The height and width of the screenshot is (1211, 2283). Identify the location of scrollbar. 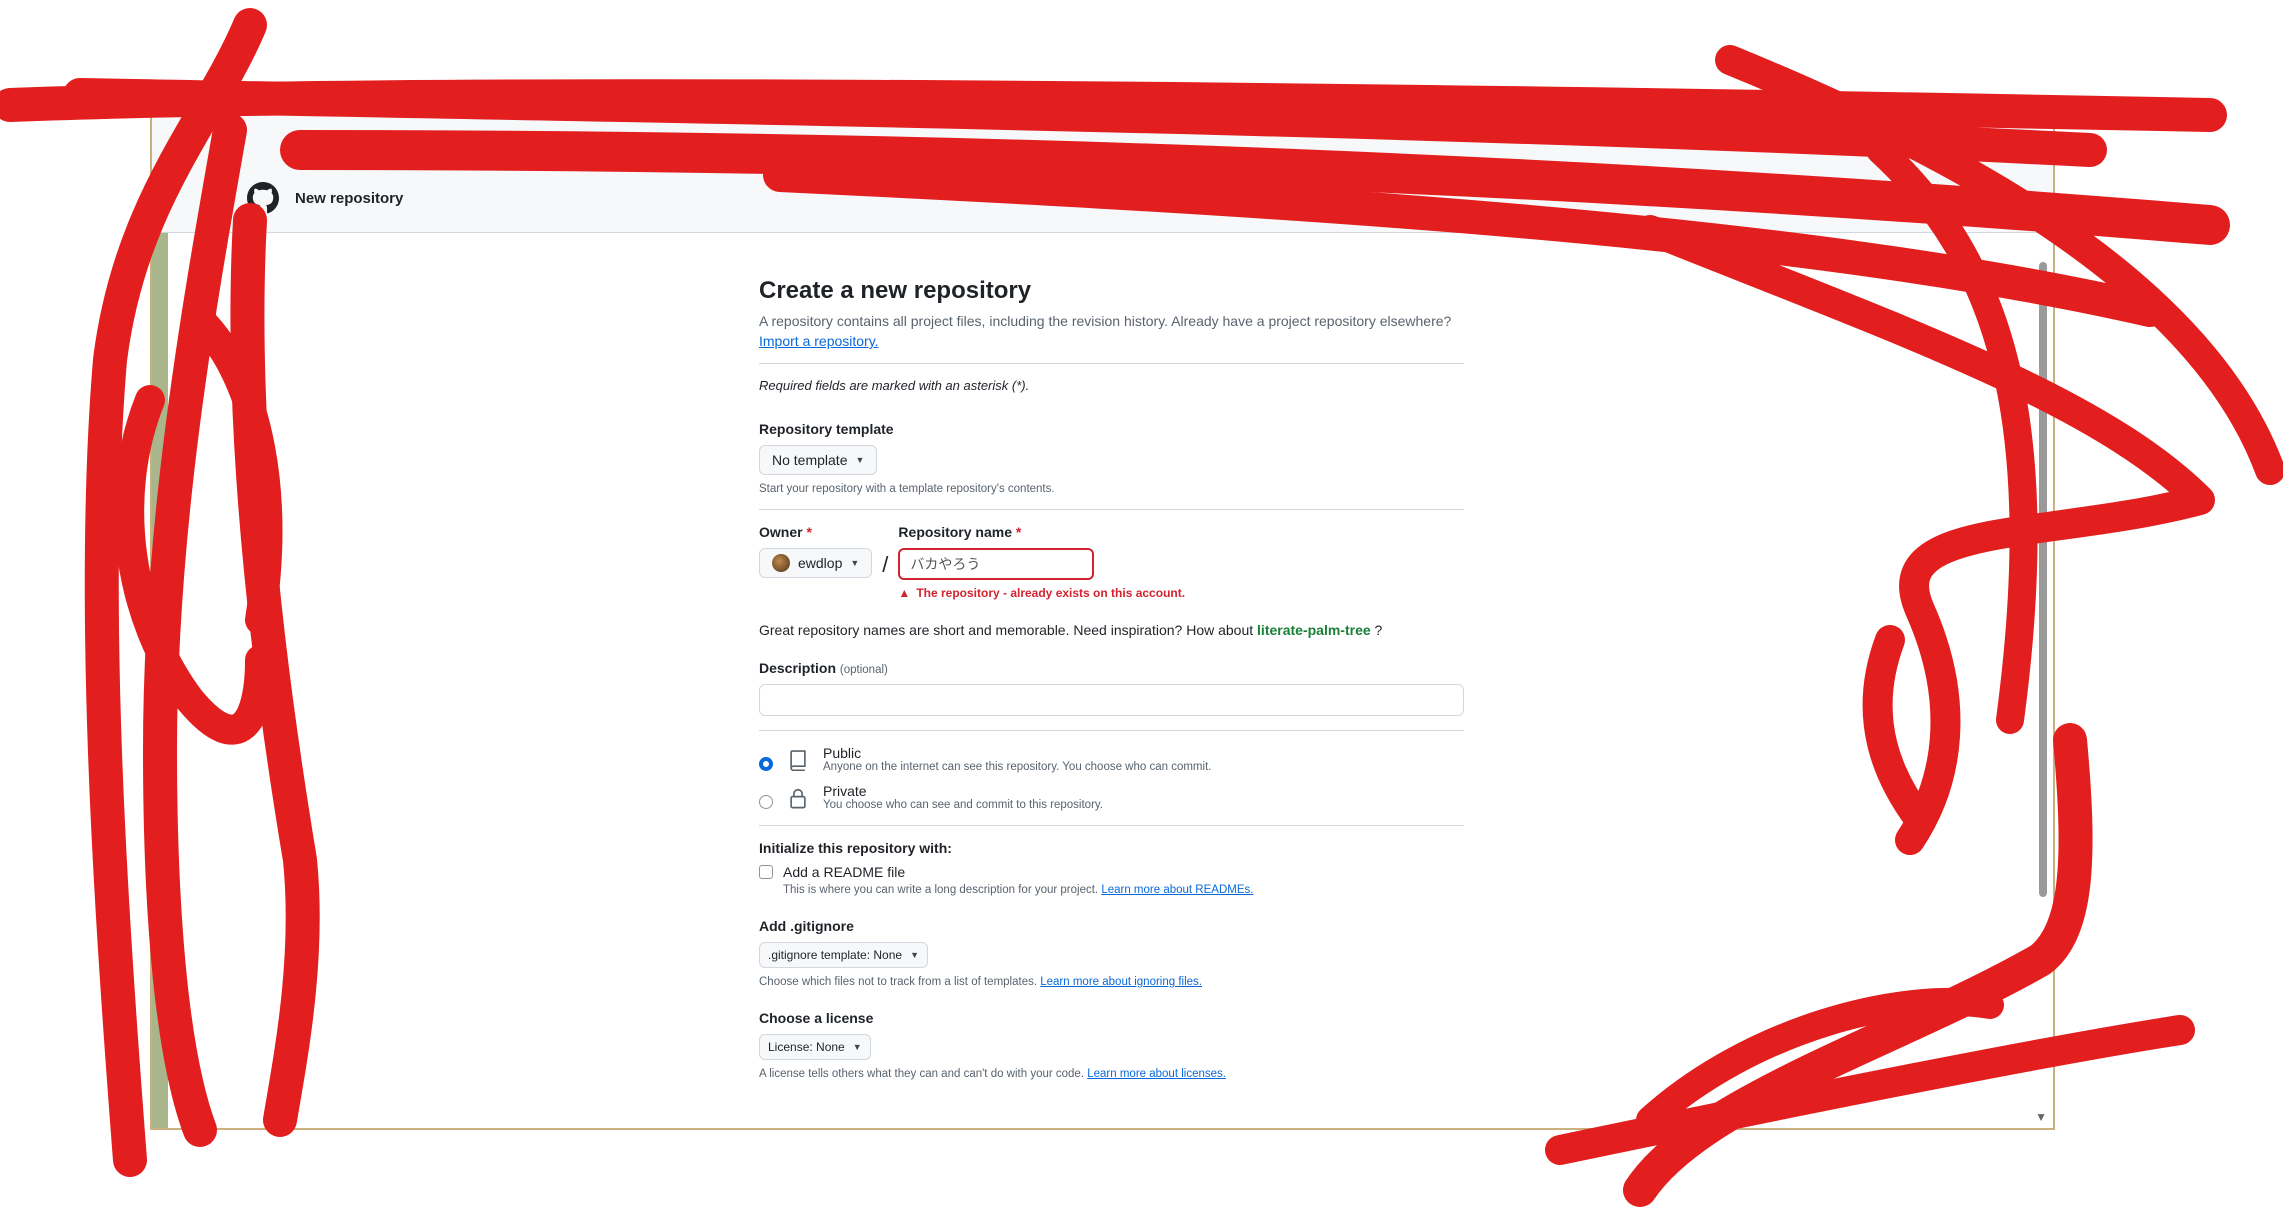
(2043, 579).